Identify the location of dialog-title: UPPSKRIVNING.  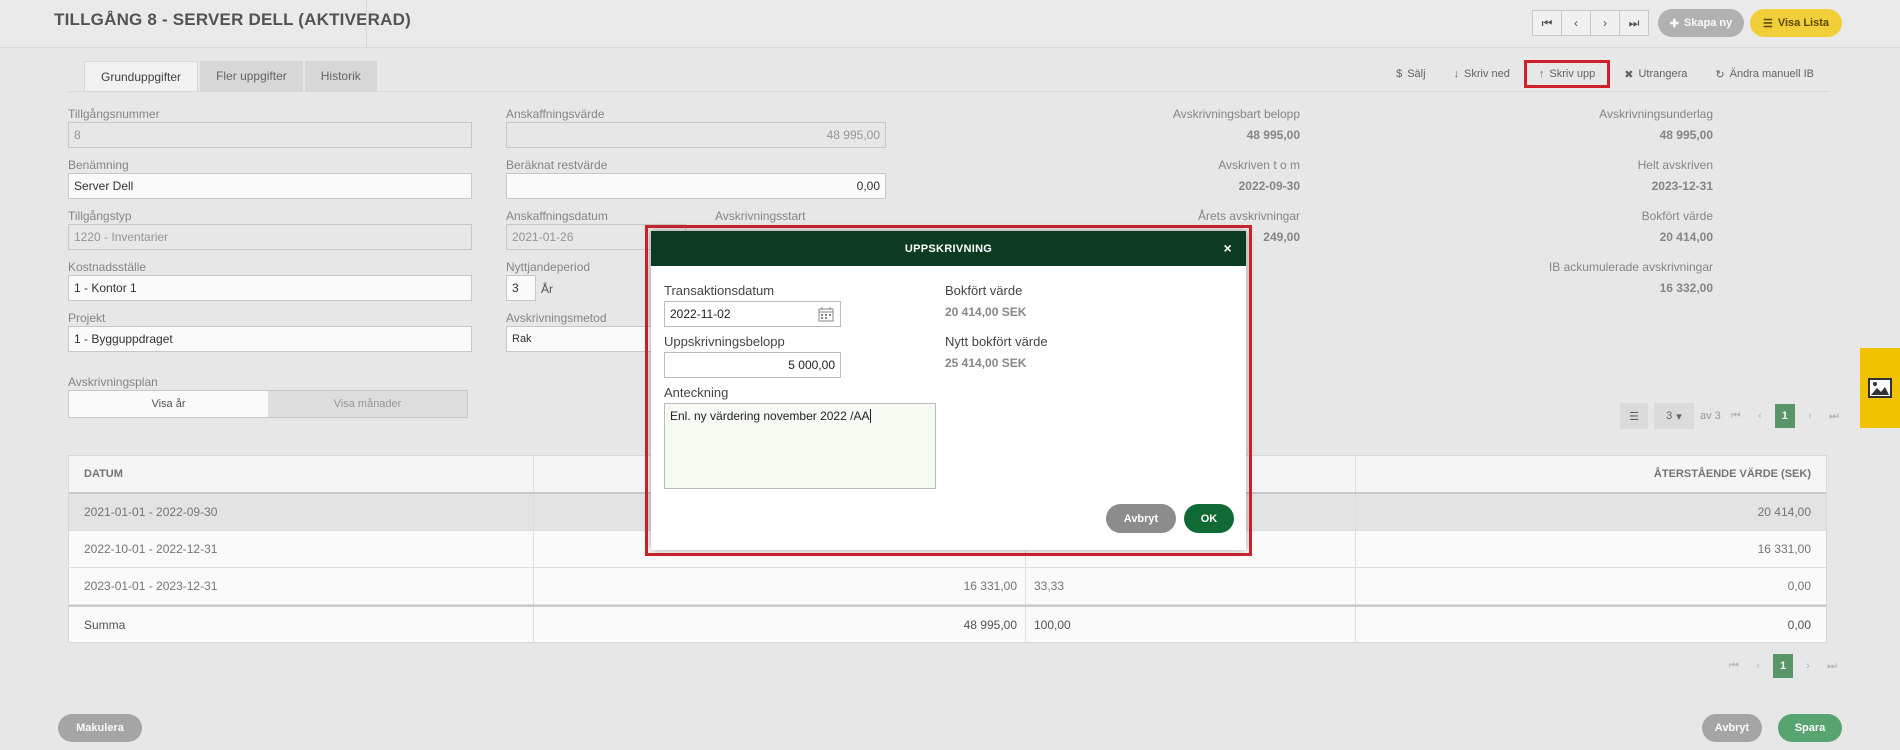
(948, 248).